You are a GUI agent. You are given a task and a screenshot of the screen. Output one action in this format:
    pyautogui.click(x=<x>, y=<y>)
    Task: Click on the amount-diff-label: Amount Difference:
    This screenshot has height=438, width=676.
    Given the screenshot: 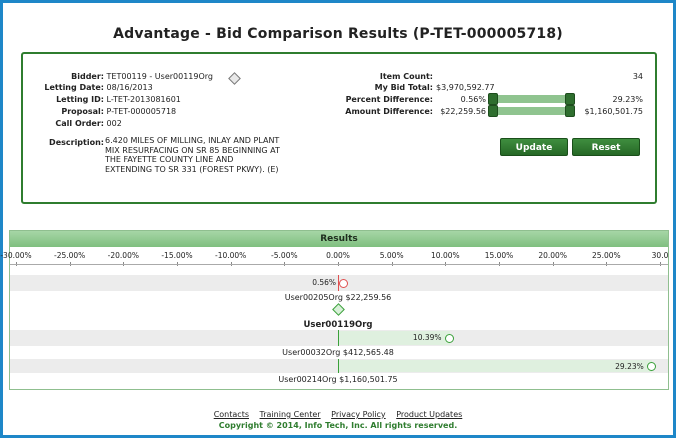 What is the action you would take?
    pyautogui.click(x=389, y=111)
    